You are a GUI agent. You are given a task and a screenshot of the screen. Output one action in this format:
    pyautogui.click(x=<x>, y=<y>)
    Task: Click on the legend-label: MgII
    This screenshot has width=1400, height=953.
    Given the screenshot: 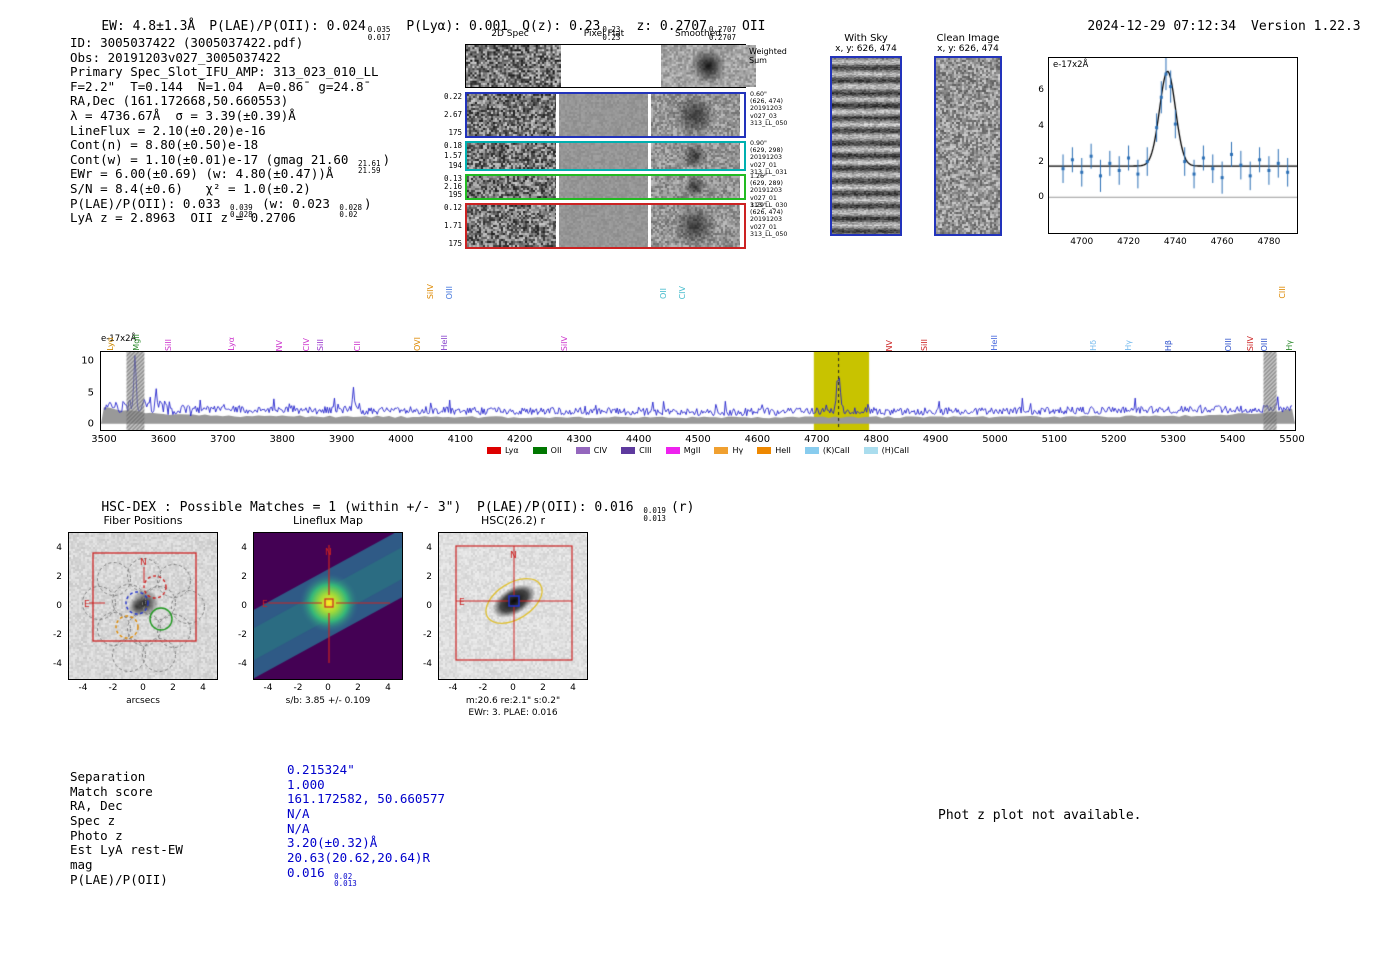 What is the action you would take?
    pyautogui.click(x=692, y=450)
    